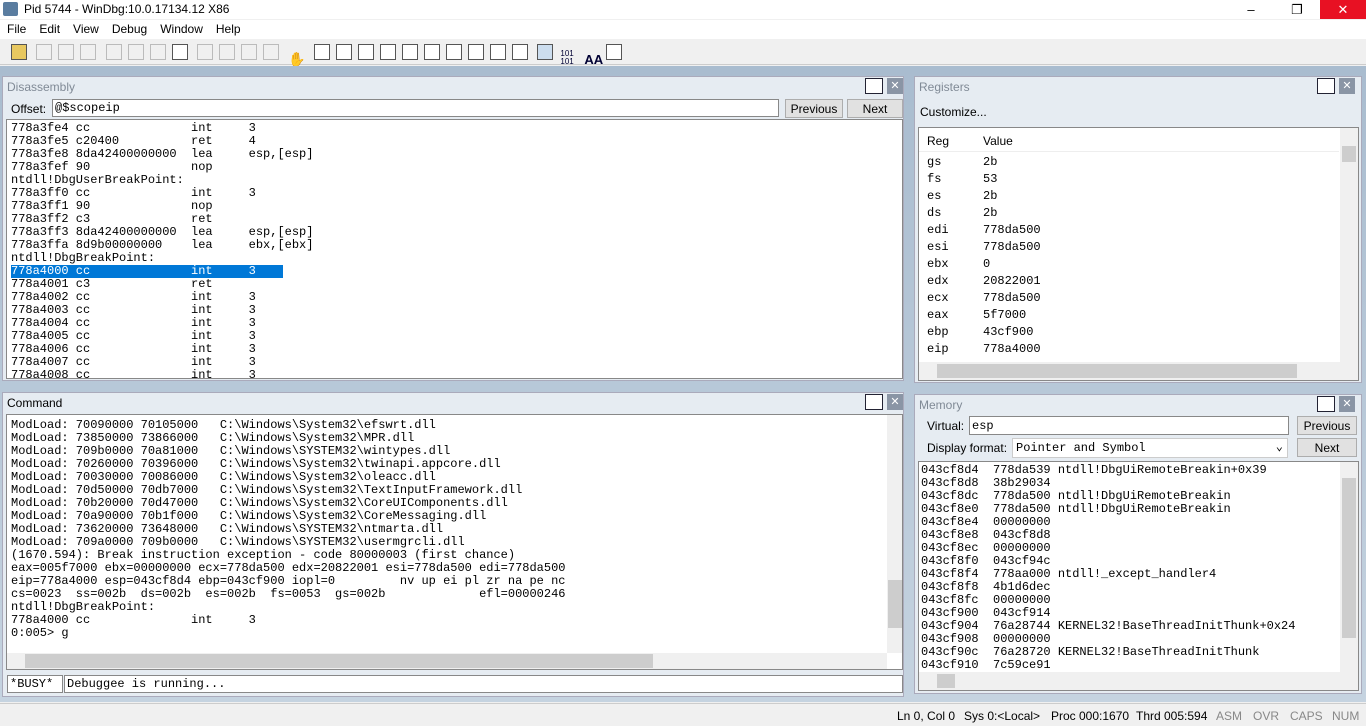  I want to click on menu-edit: Edit, so click(49, 28).